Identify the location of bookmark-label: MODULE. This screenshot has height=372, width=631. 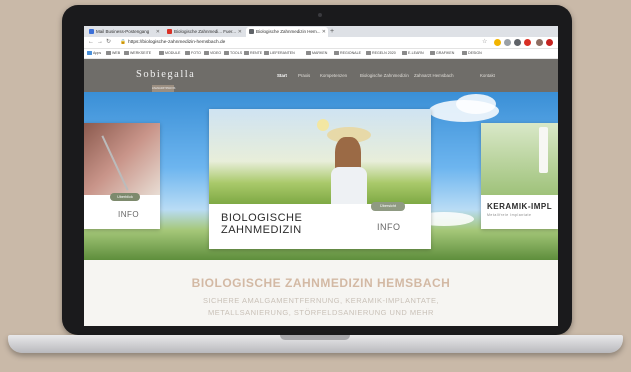
(173, 53).